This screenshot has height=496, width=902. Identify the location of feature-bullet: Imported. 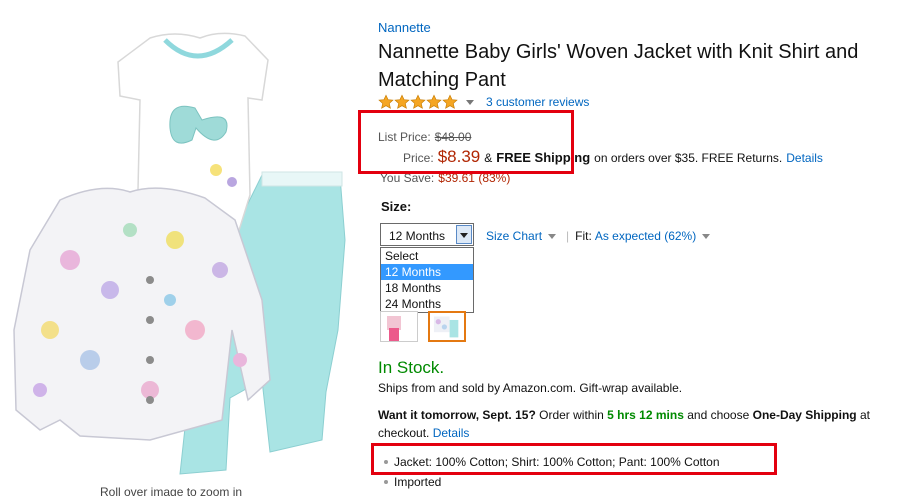
(552, 484).